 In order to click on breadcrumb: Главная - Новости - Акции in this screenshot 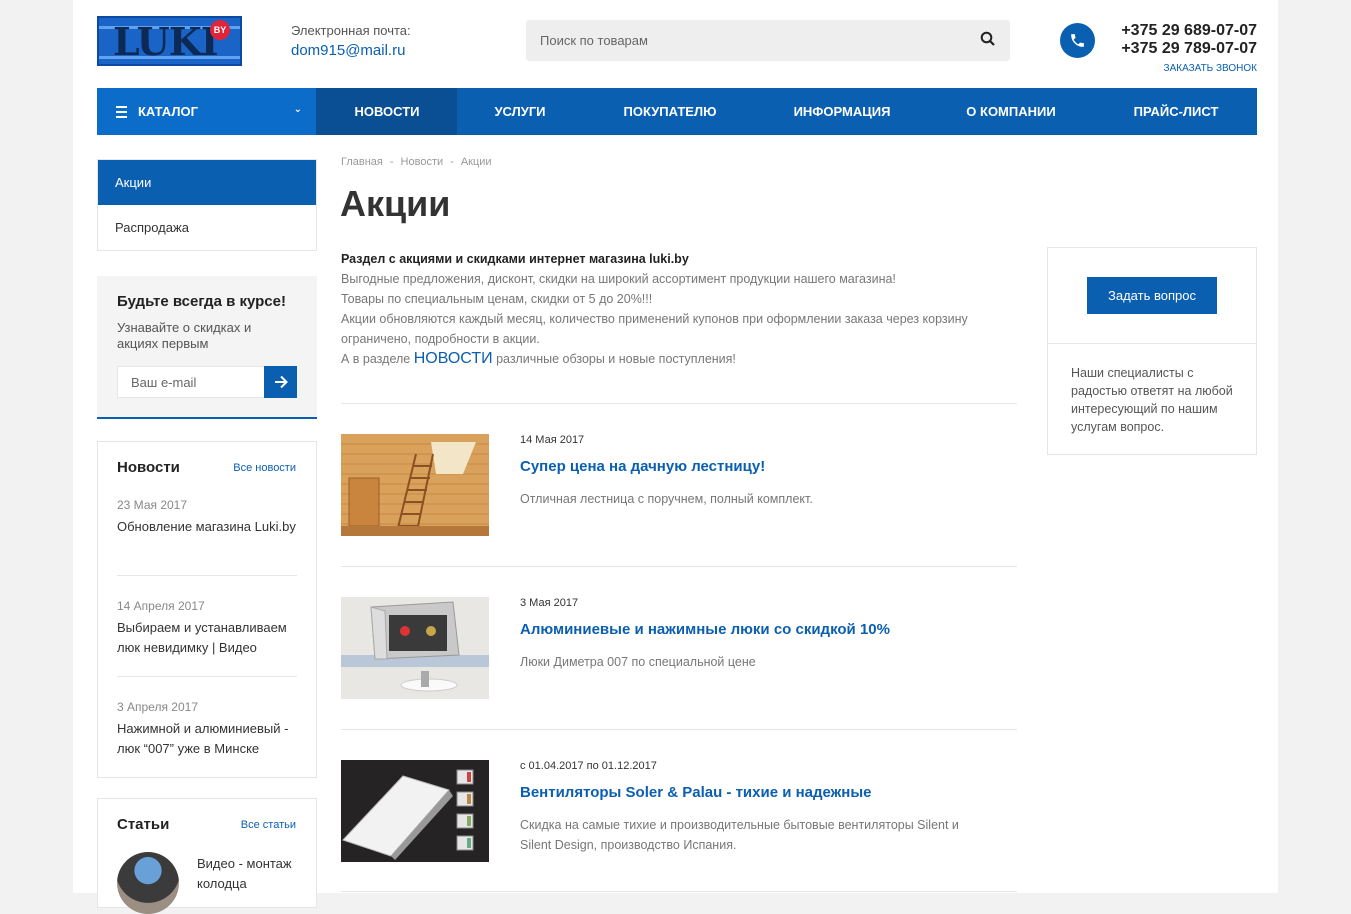, I will do `click(416, 162)`.